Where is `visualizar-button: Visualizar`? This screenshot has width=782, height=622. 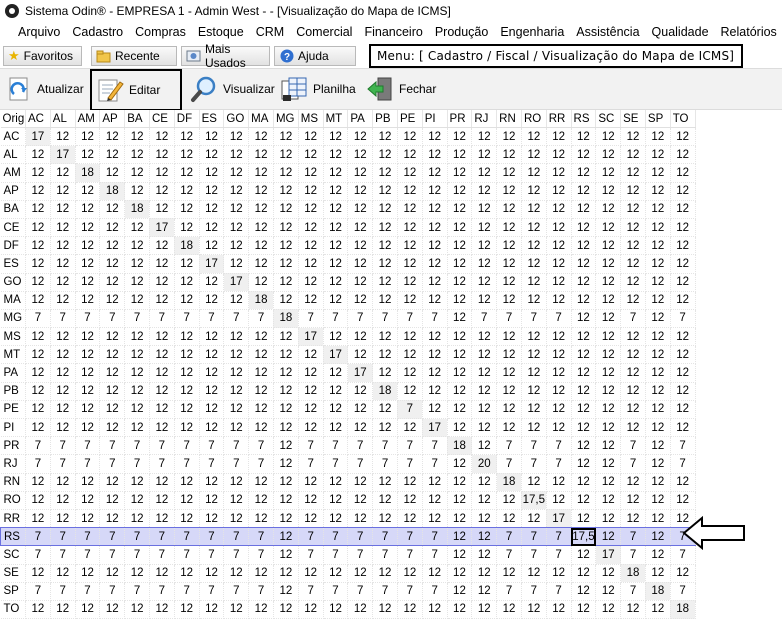 visualizar-button: Visualizar is located at coordinates (231, 89).